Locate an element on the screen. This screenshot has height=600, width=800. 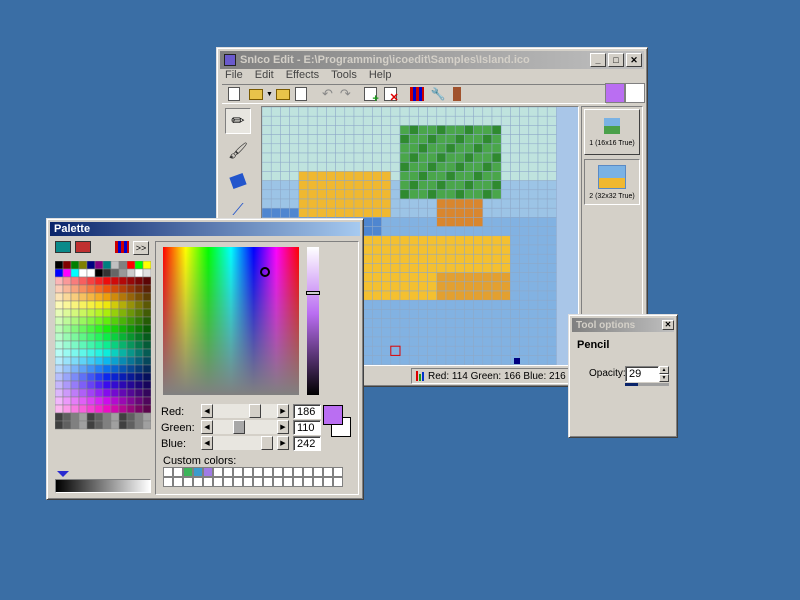
swatch-grid is located at coordinates (103, 347).